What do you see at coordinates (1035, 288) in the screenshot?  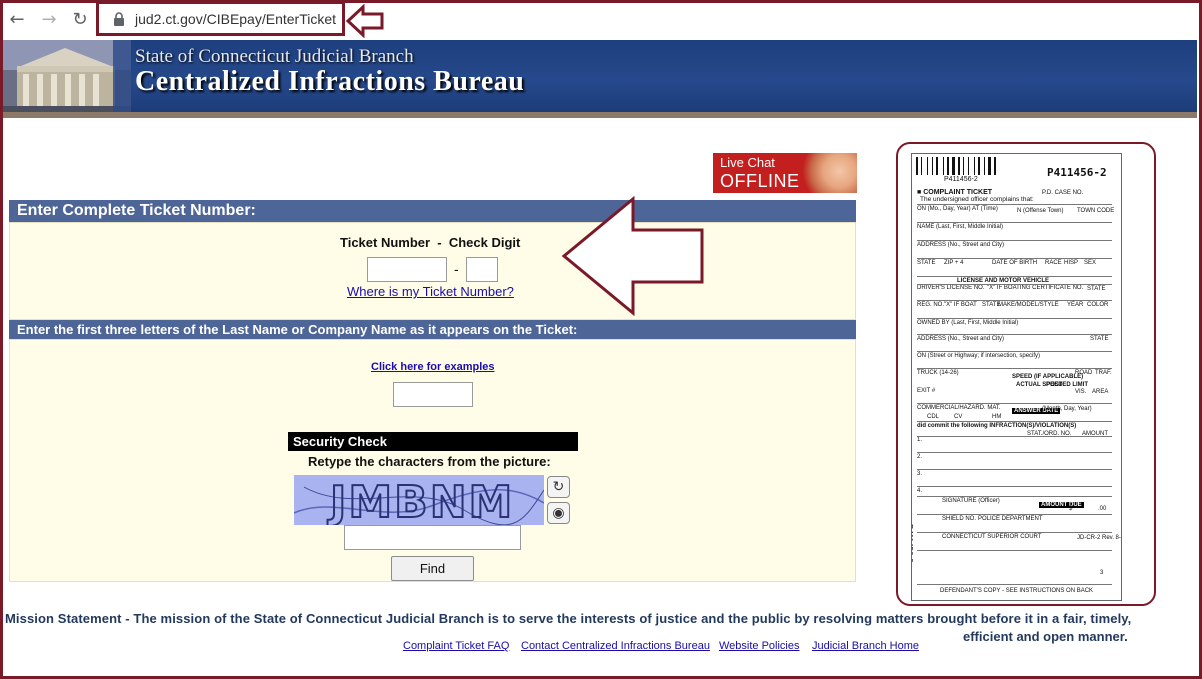 I see `ticket-field-label: "X" IF BOATING CERTIFICATE NO.` at bounding box center [1035, 288].